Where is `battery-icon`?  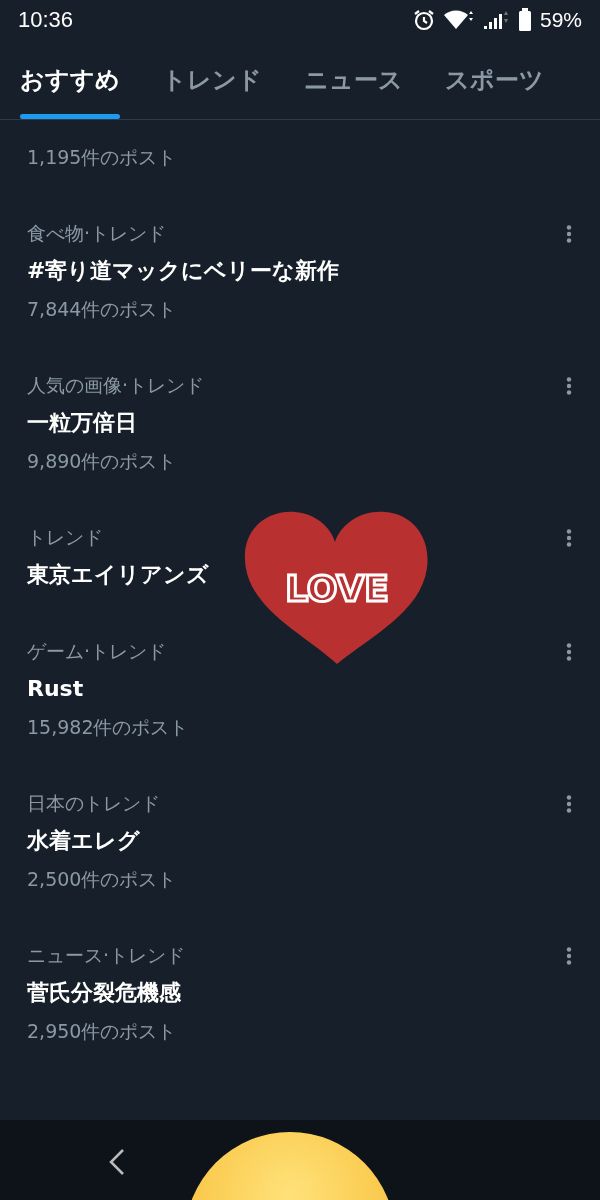
battery-icon is located at coordinates (524, 20).